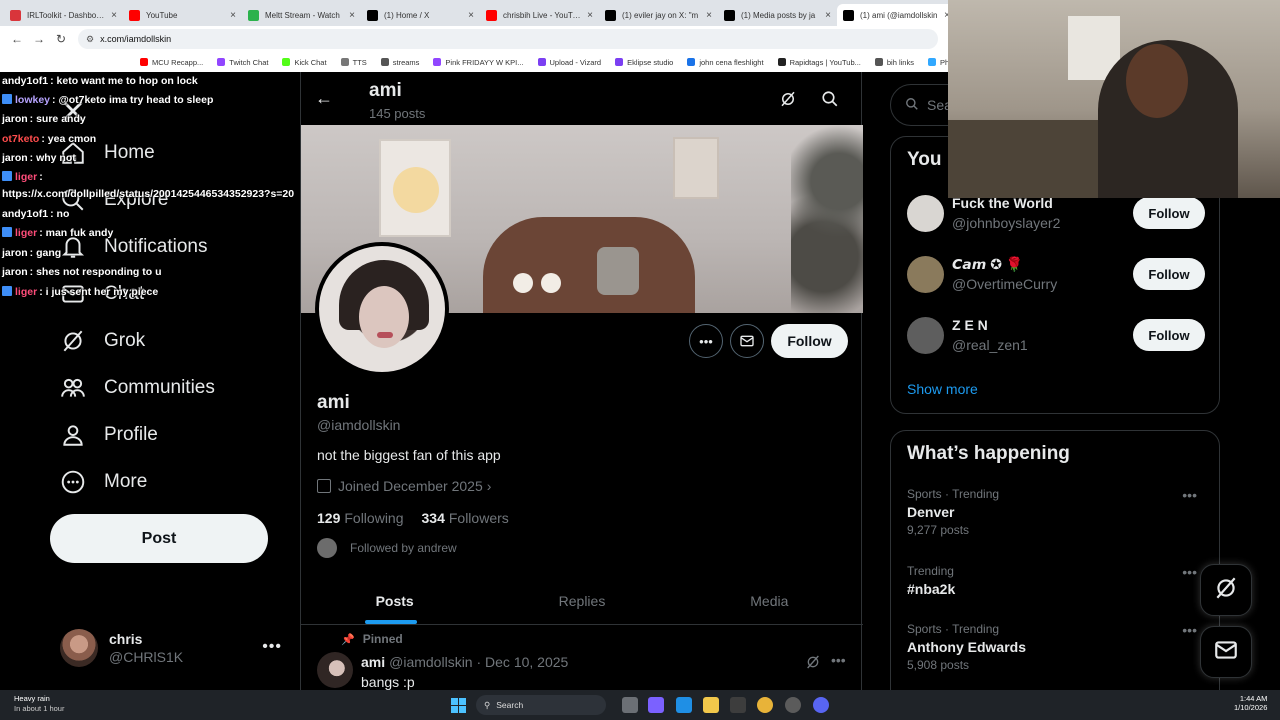 The width and height of the screenshot is (1280, 720). What do you see at coordinates (136, 388) in the screenshot?
I see `nav-communities: Communities` at bounding box center [136, 388].